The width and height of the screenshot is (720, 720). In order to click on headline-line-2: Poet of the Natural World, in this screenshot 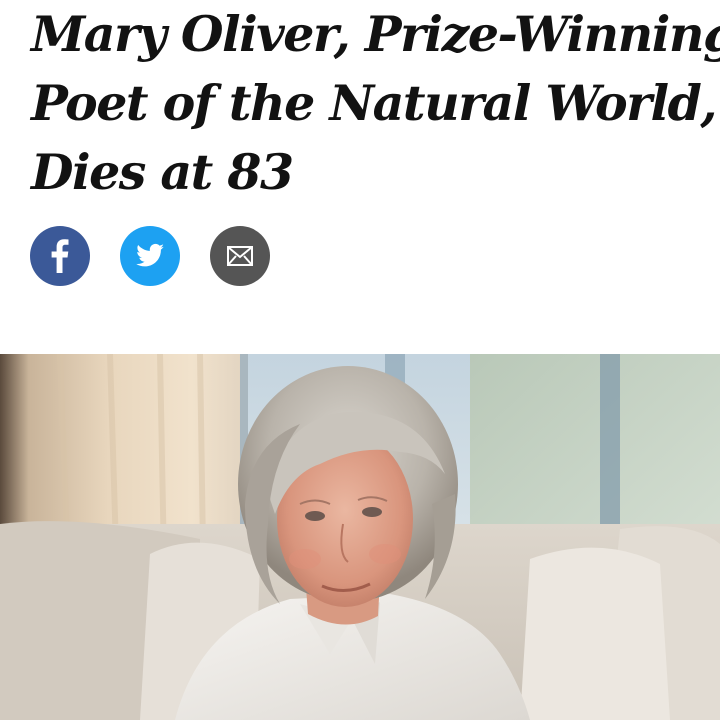, I will do `click(374, 103)`.